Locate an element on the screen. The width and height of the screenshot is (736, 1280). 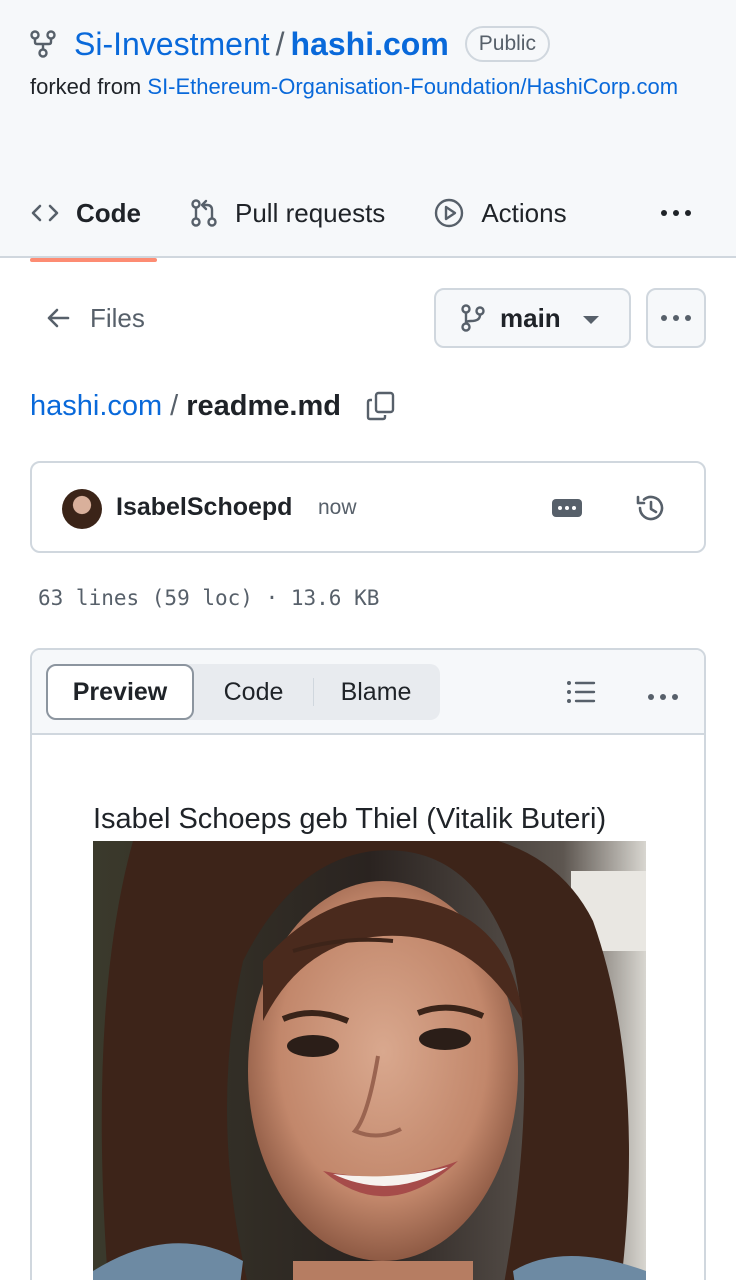
commit-author: IsabelSchoepd is located at coordinates (204, 507).